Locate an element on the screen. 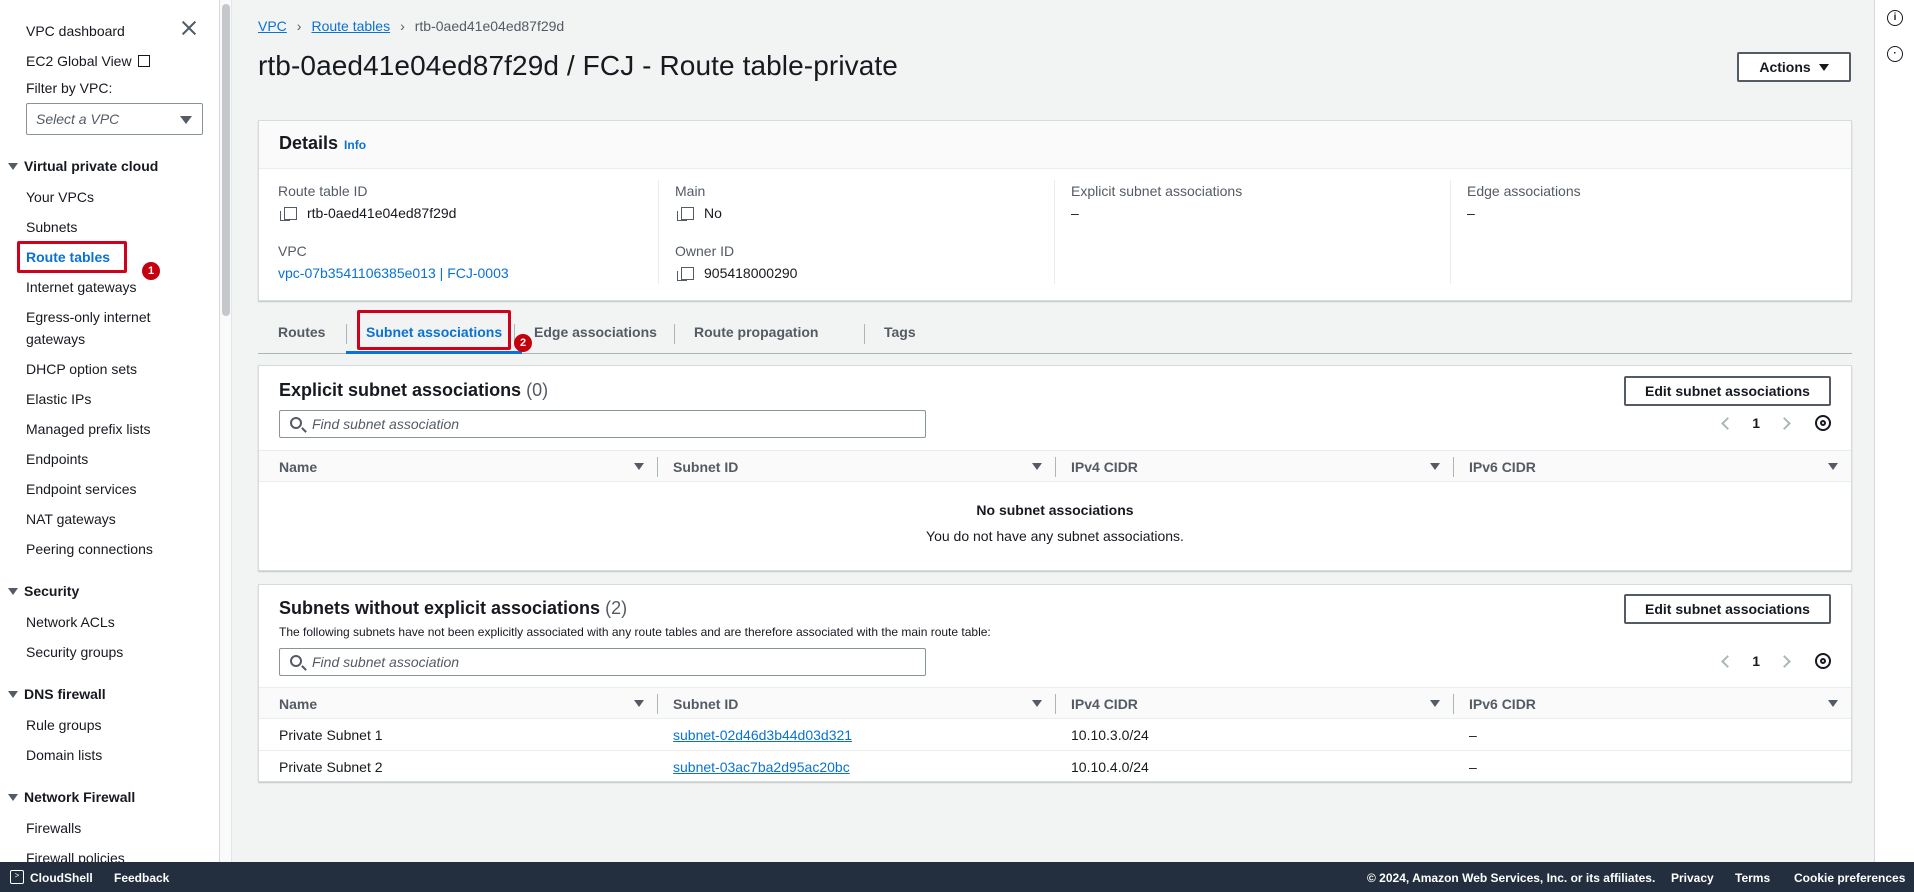  cloudshell-link: CloudShell is located at coordinates (61, 878).